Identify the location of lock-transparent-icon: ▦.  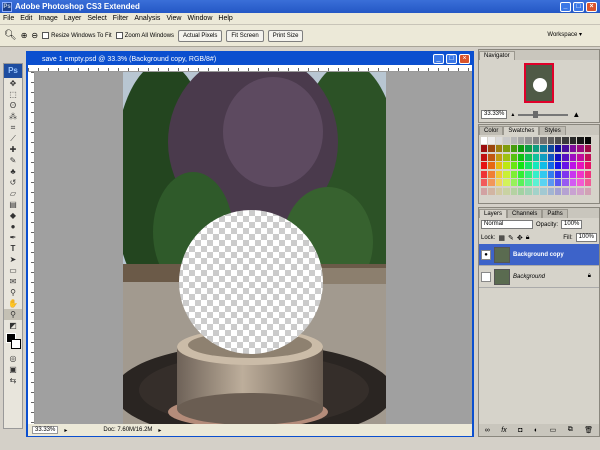
(501, 238).